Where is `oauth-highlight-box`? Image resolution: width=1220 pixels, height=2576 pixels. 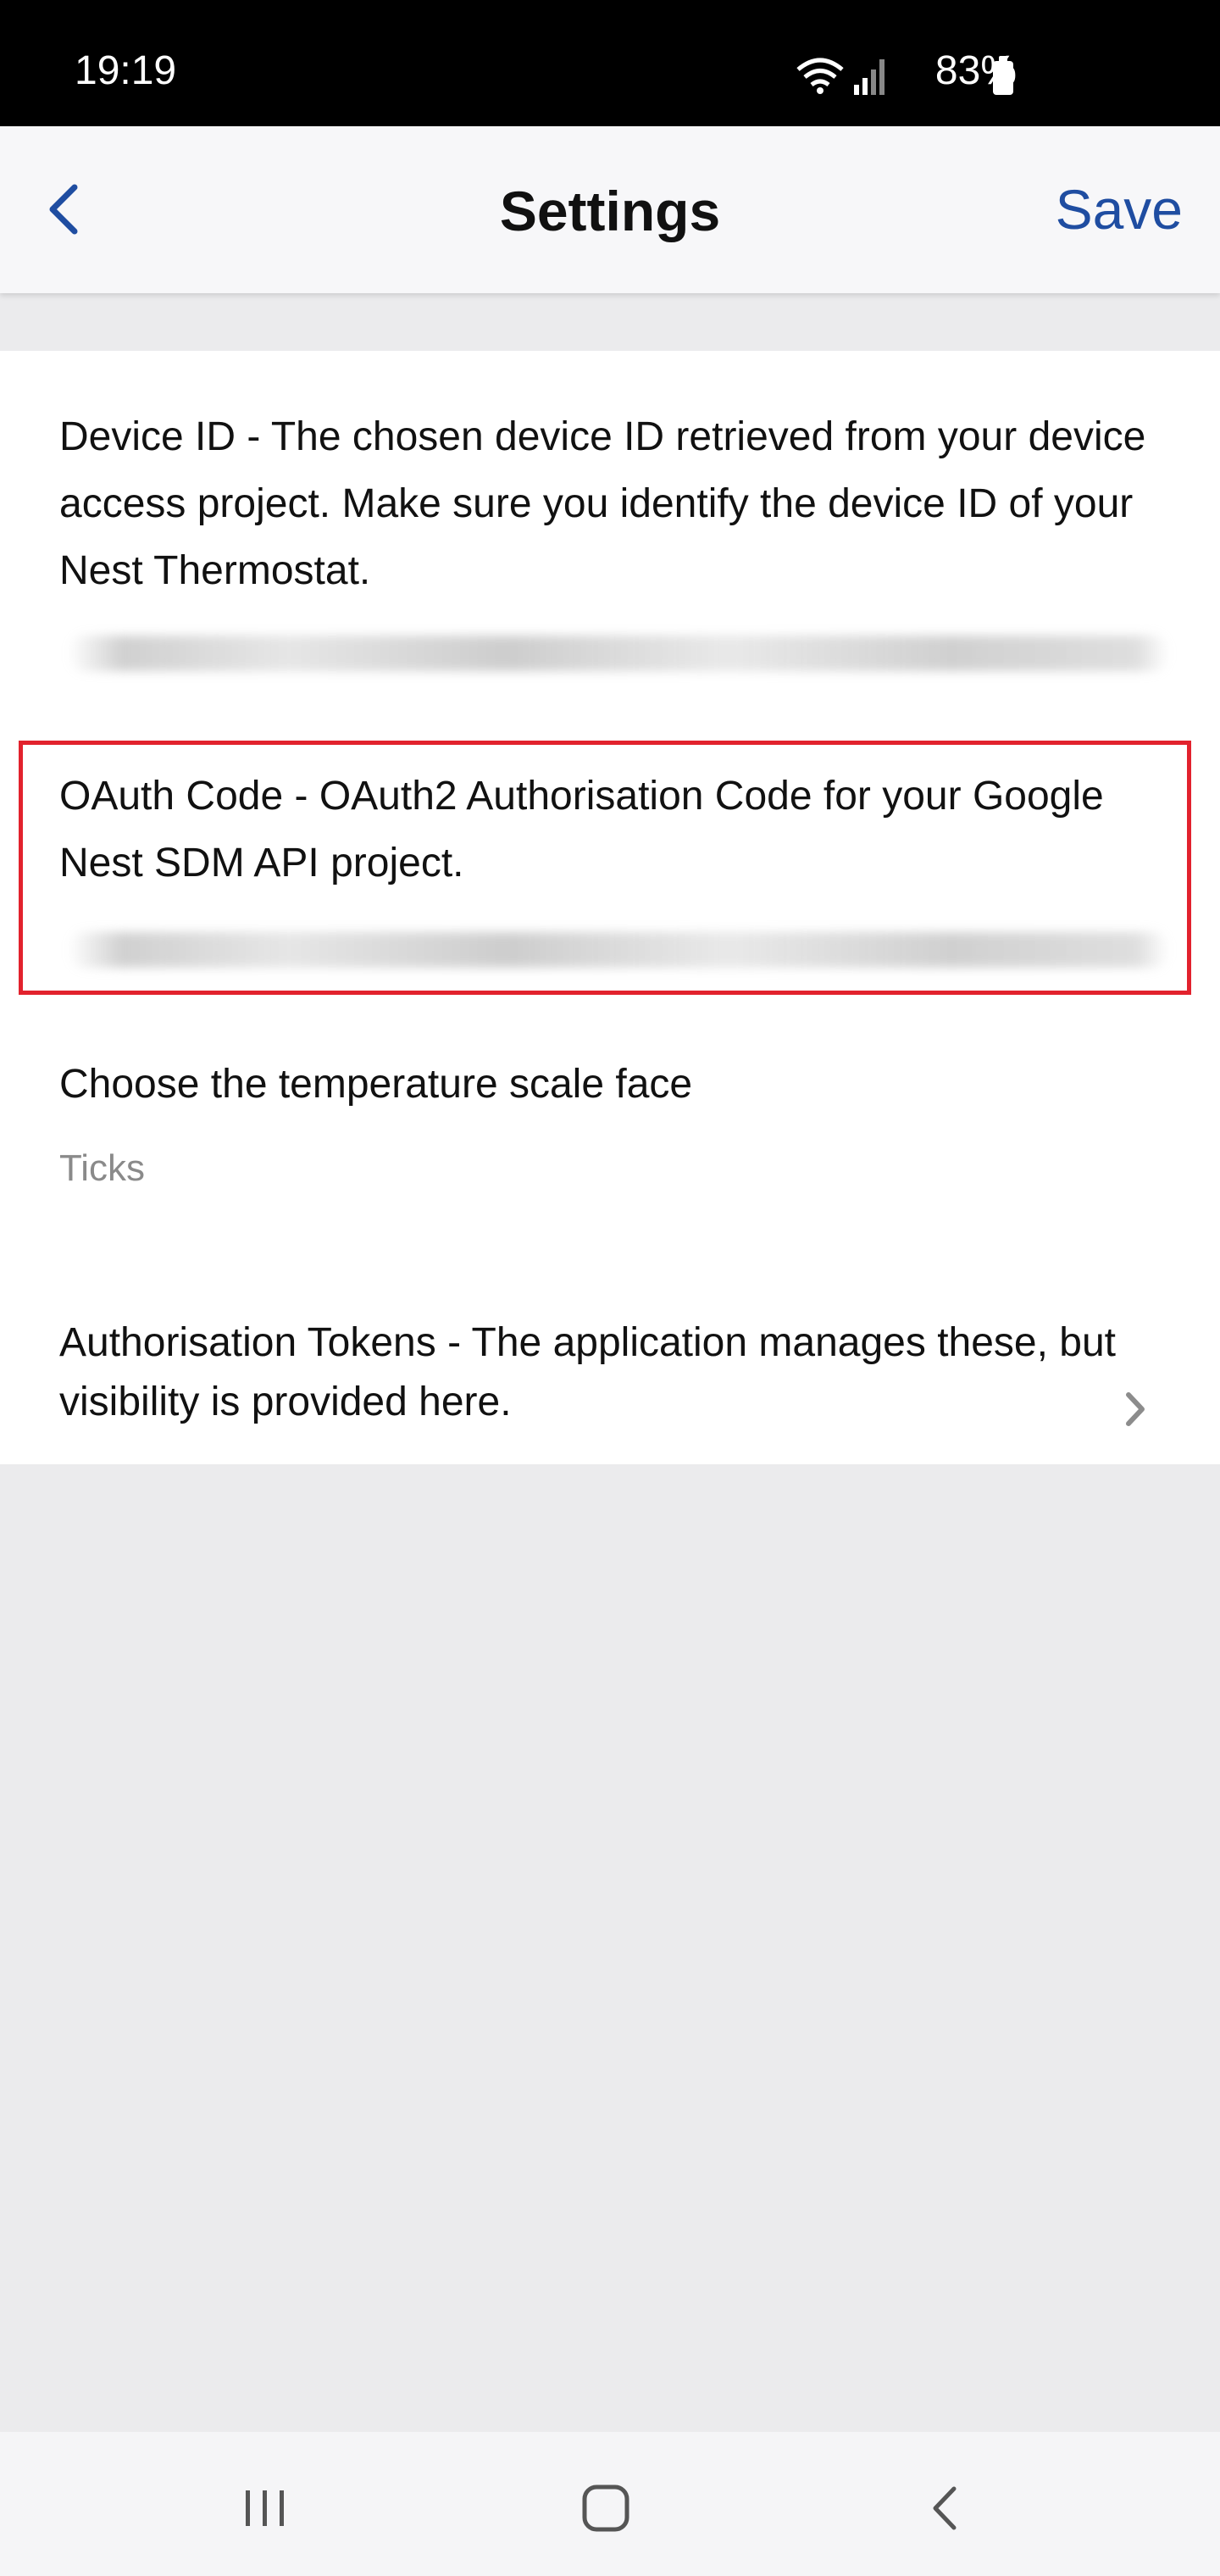 oauth-highlight-box is located at coordinates (605, 868).